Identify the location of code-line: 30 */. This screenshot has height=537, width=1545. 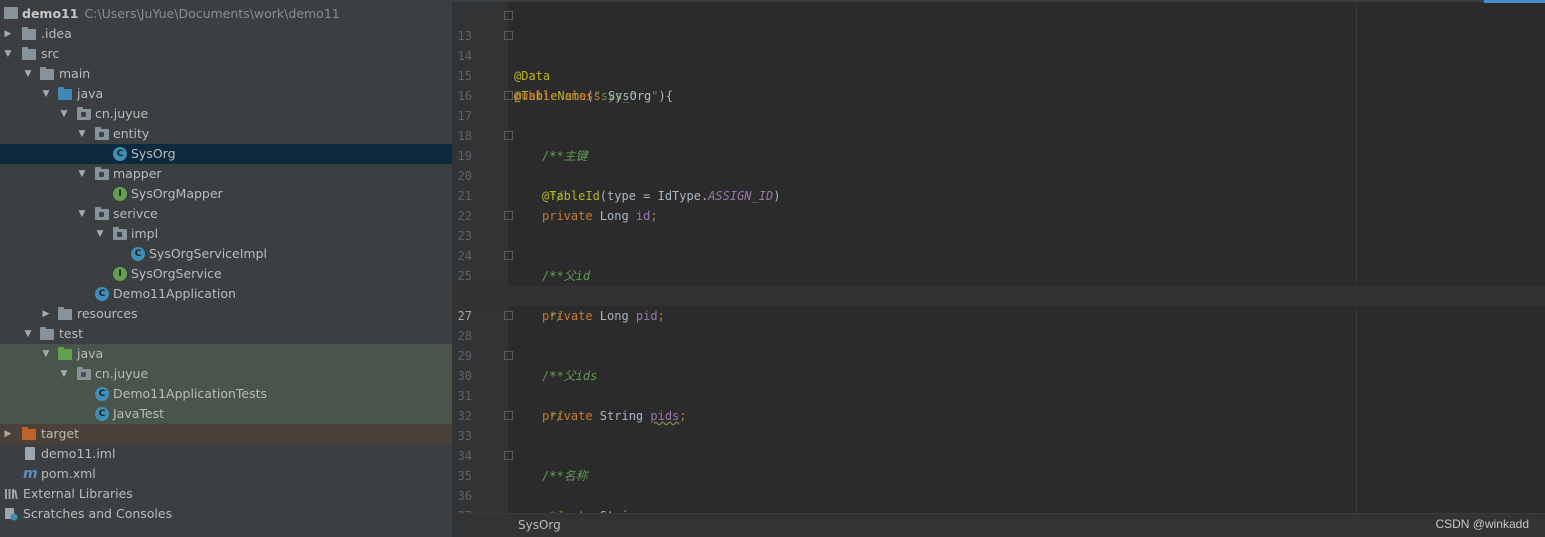
(998, 384).